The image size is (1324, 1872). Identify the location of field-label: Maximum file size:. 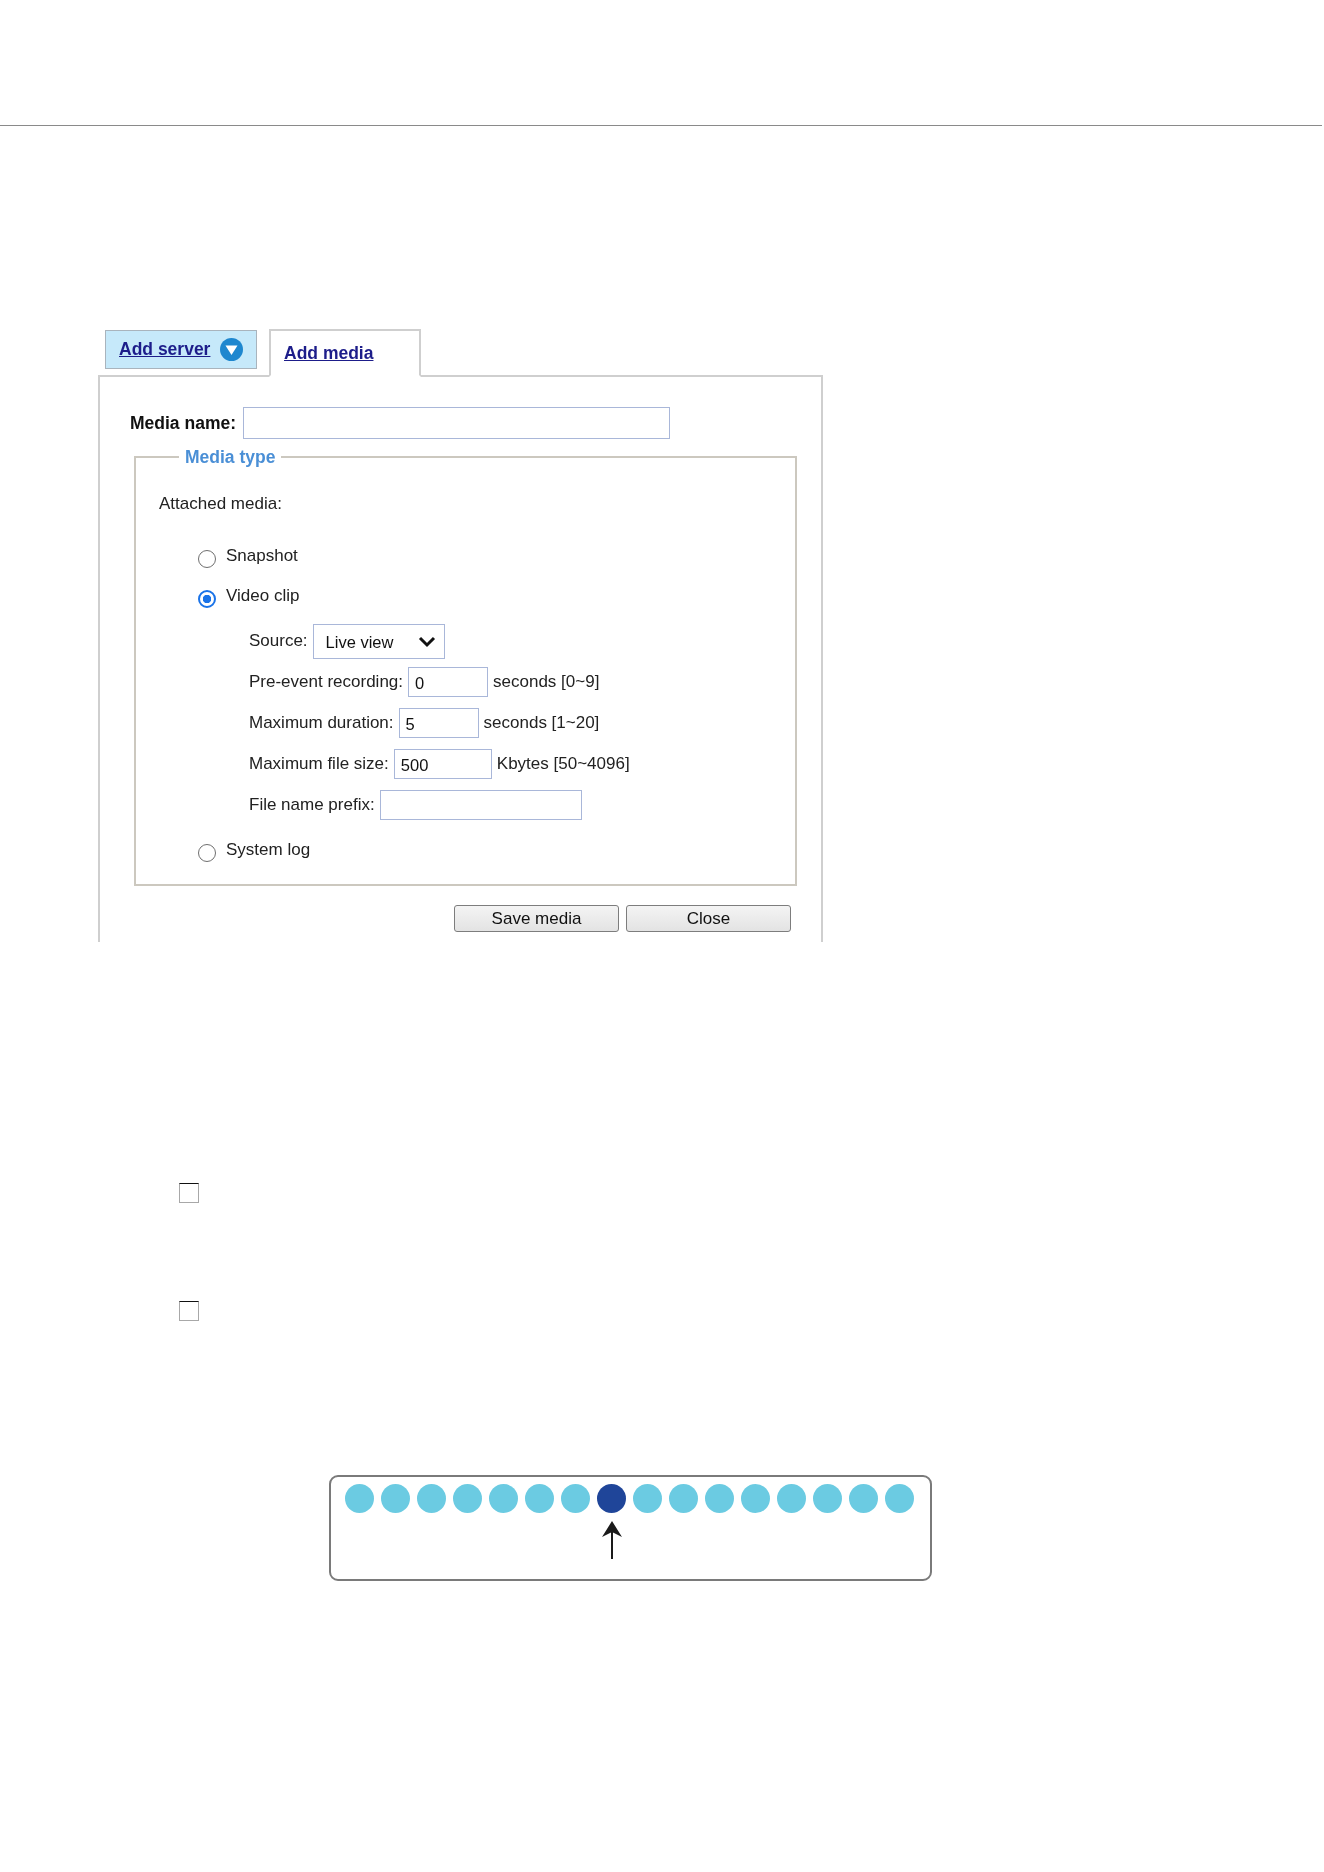
(319, 764).